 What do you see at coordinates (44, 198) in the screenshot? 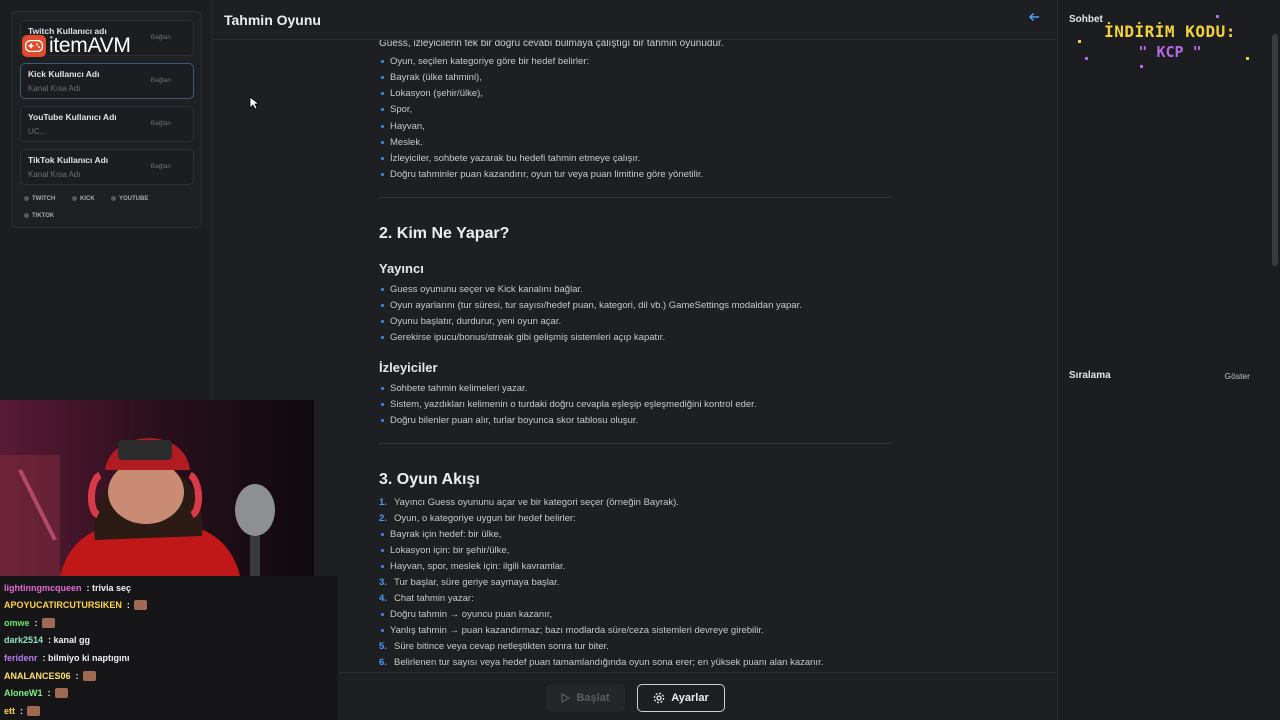
I see `chip-label: TWITCH` at bounding box center [44, 198].